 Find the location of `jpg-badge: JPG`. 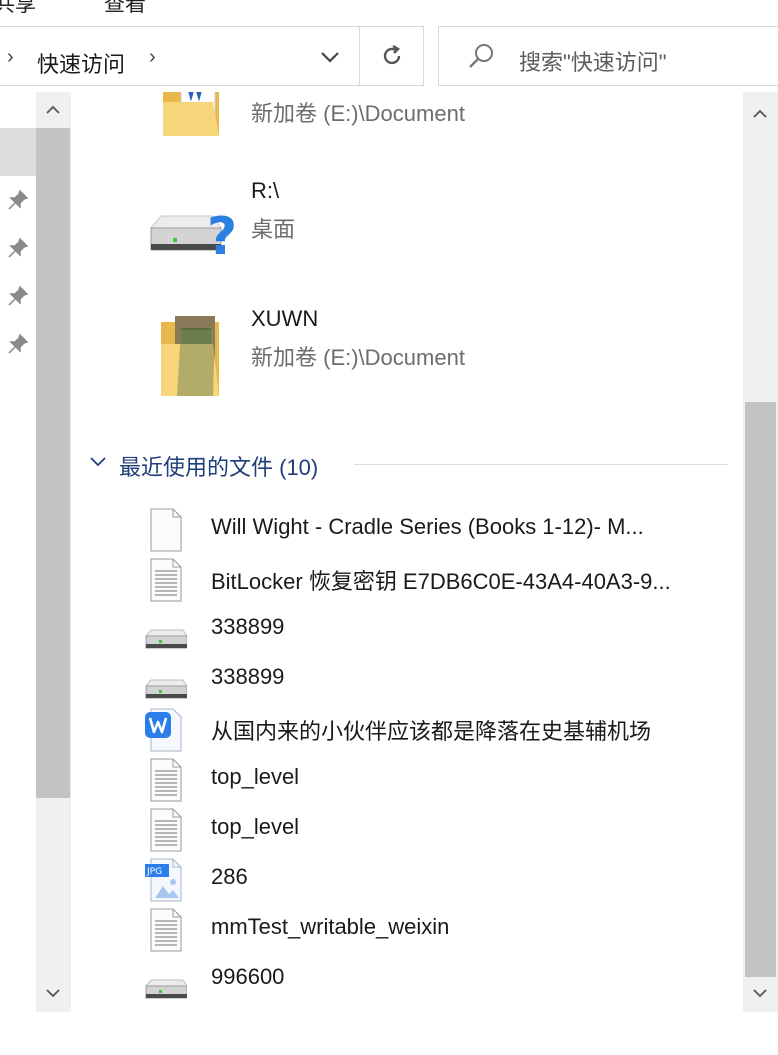

jpg-badge: JPG is located at coordinates (154, 872).